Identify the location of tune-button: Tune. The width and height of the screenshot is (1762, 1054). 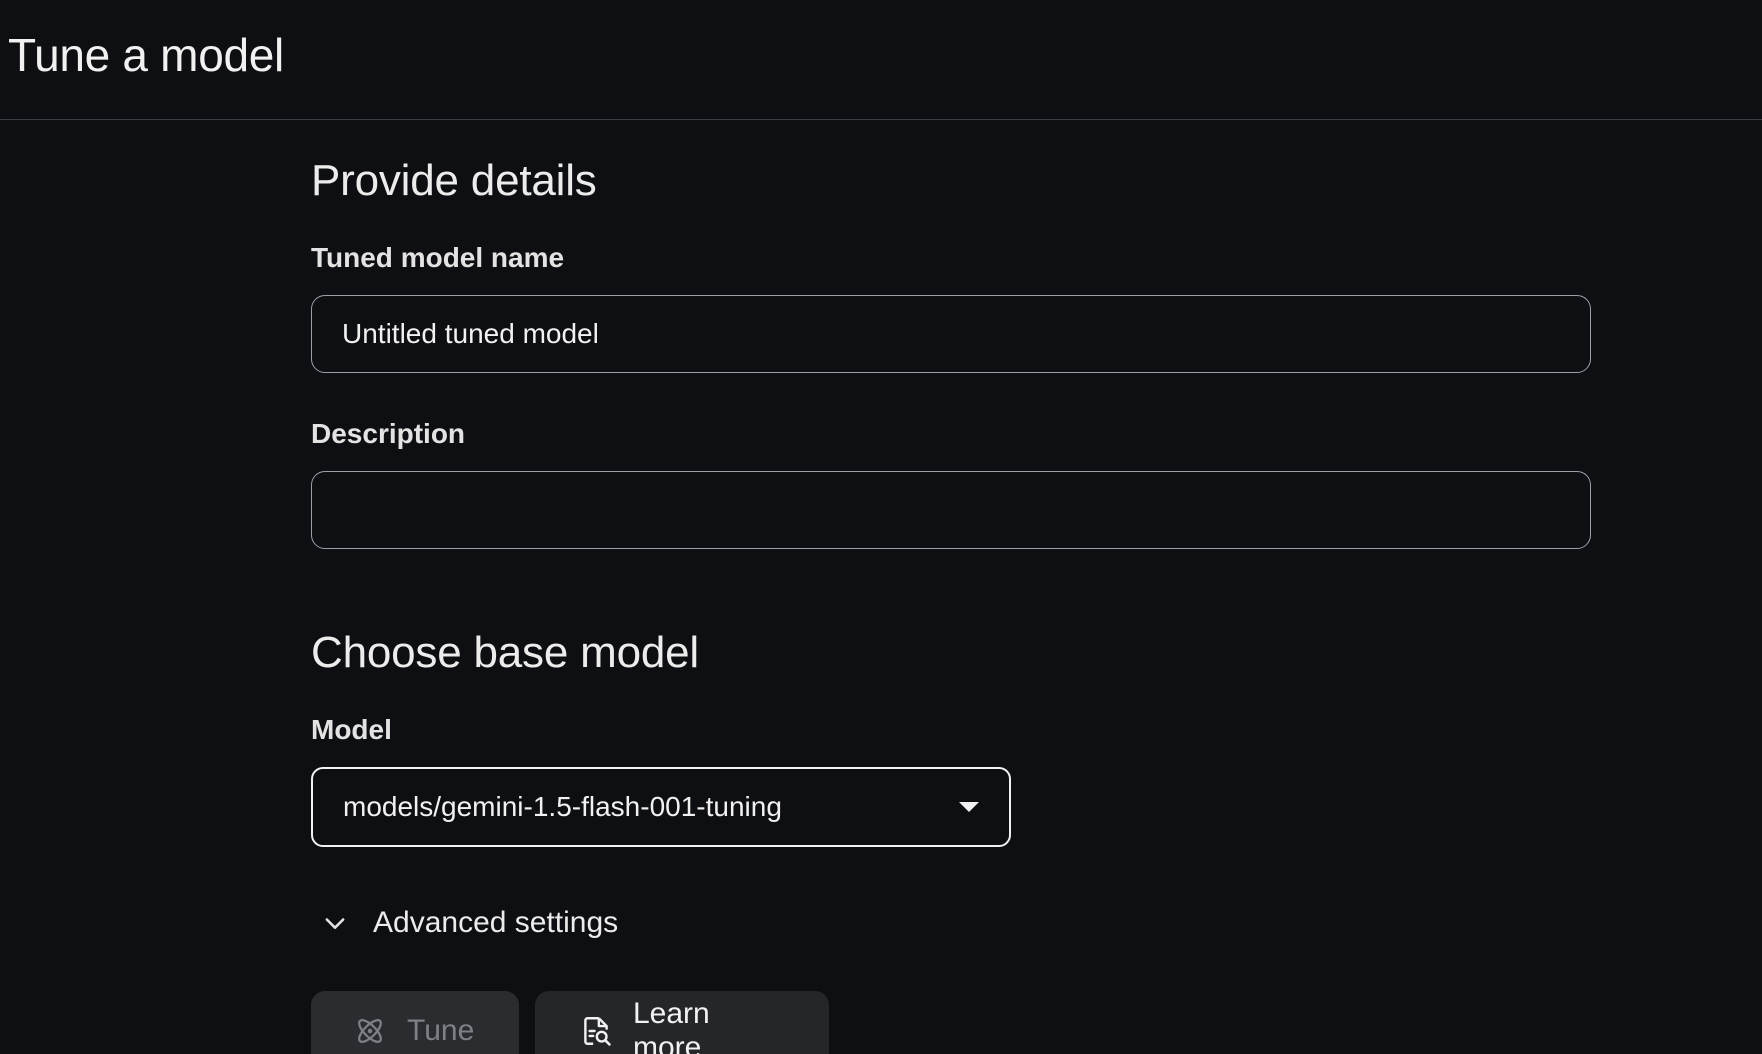
(415, 1022).